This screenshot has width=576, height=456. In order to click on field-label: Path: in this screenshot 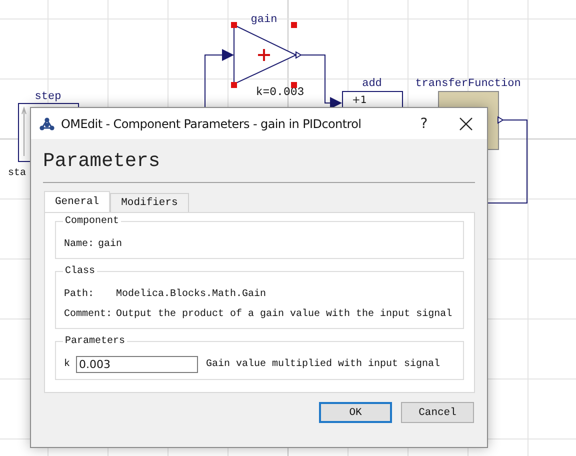, I will do `click(80, 295)`.